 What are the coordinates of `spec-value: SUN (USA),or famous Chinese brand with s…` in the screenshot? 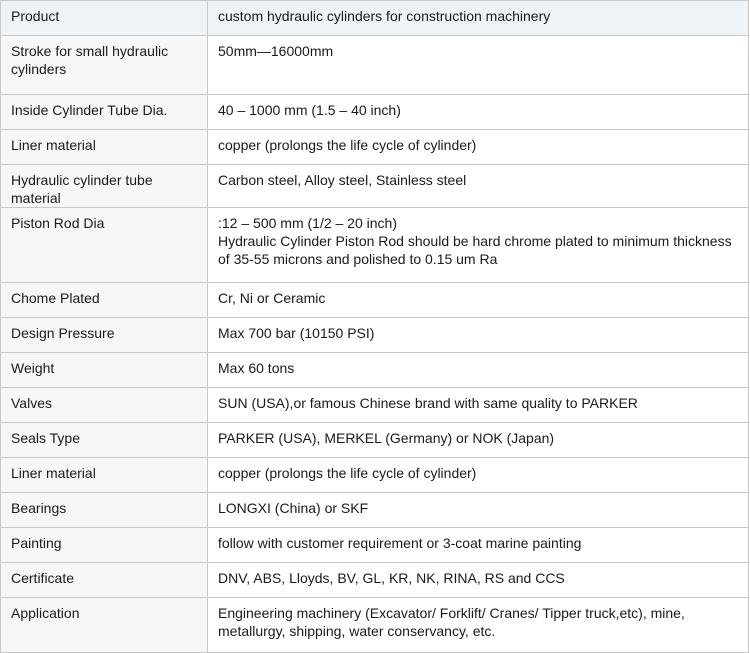 It's located at (428, 403).